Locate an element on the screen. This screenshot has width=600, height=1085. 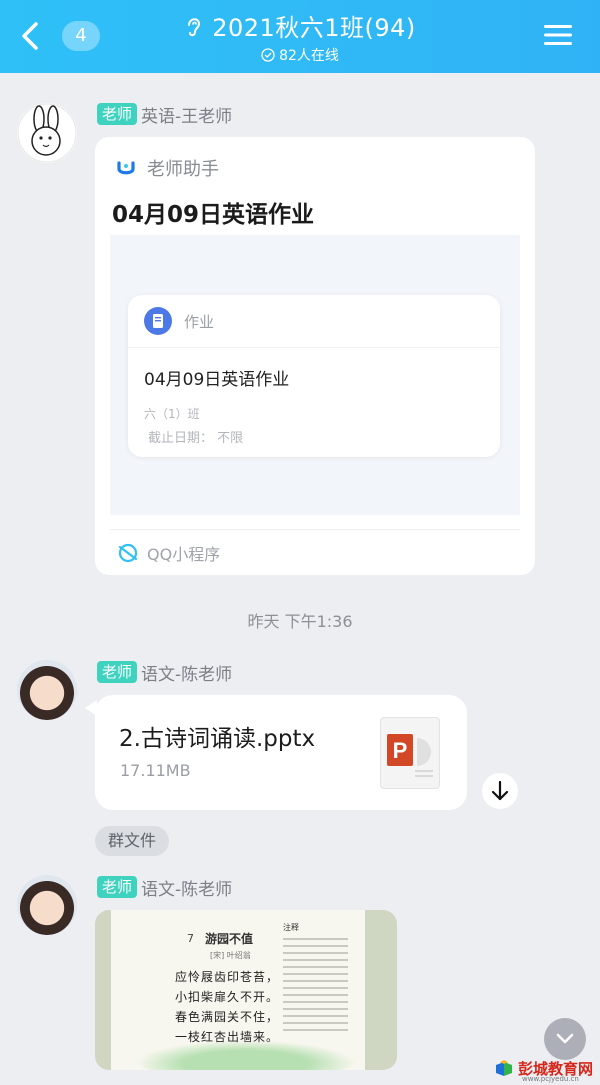
mini-program-source: QQ小程序 is located at coordinates (184, 554).